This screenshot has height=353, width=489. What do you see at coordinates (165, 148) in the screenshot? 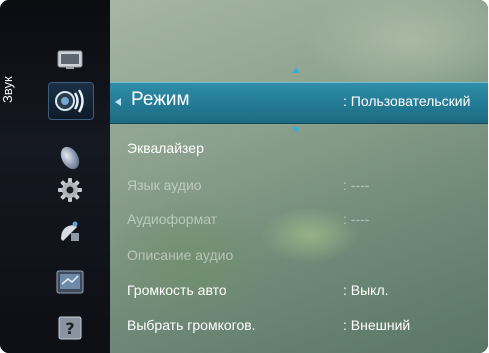
I see `menu-item-equalizer: Эквалайзер` at bounding box center [165, 148].